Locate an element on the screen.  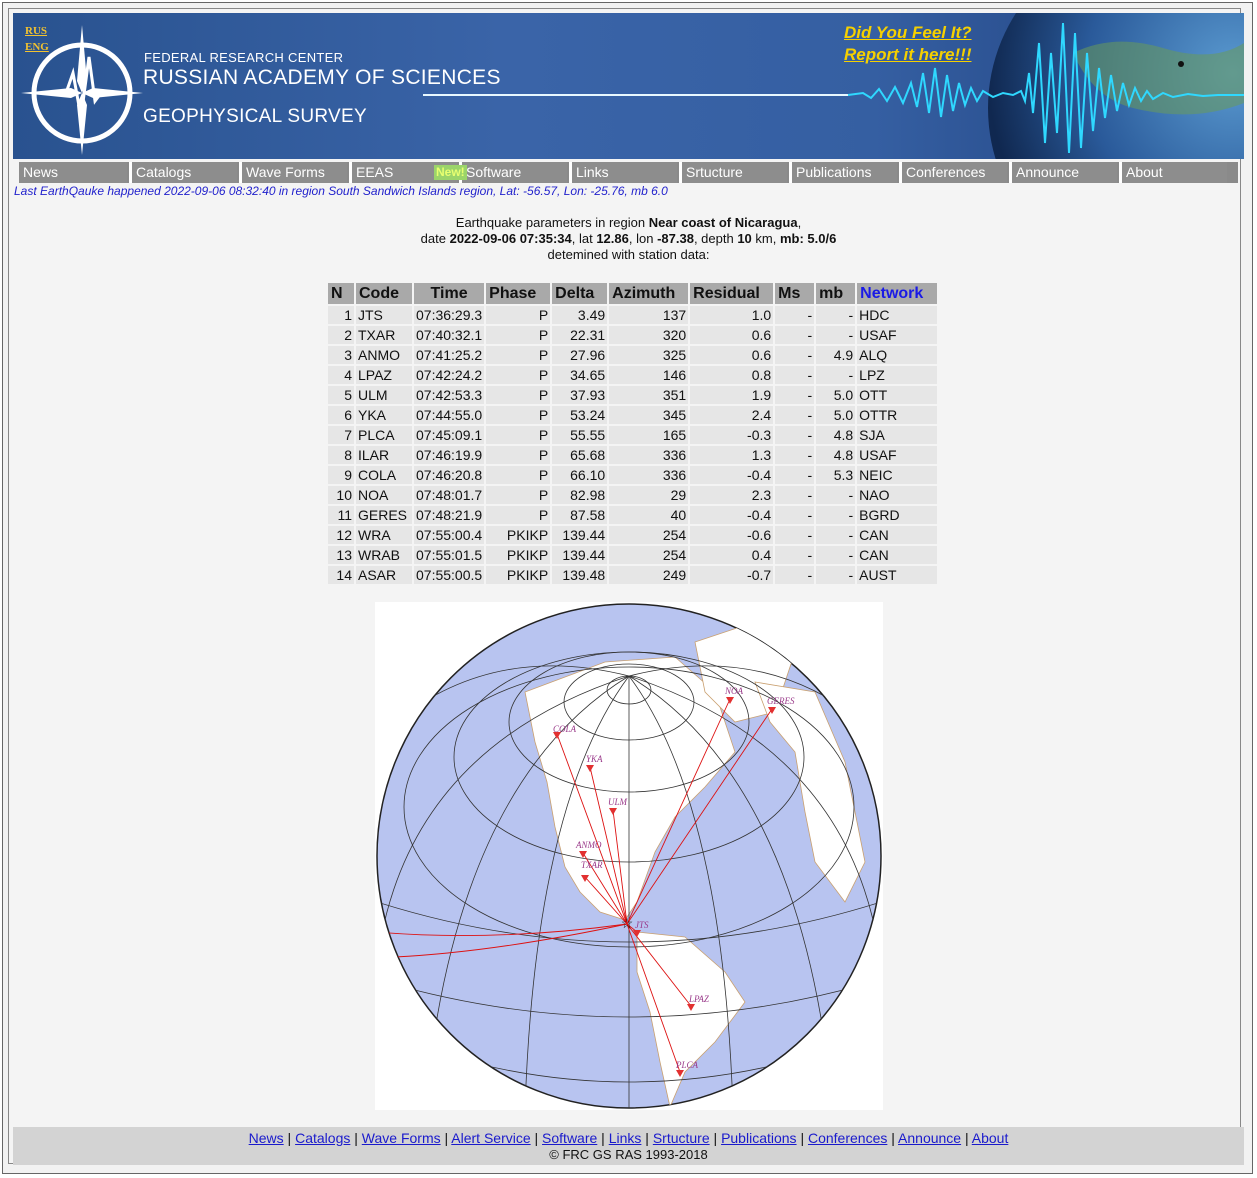
cell-code: WRA is located at coordinates (384, 535).